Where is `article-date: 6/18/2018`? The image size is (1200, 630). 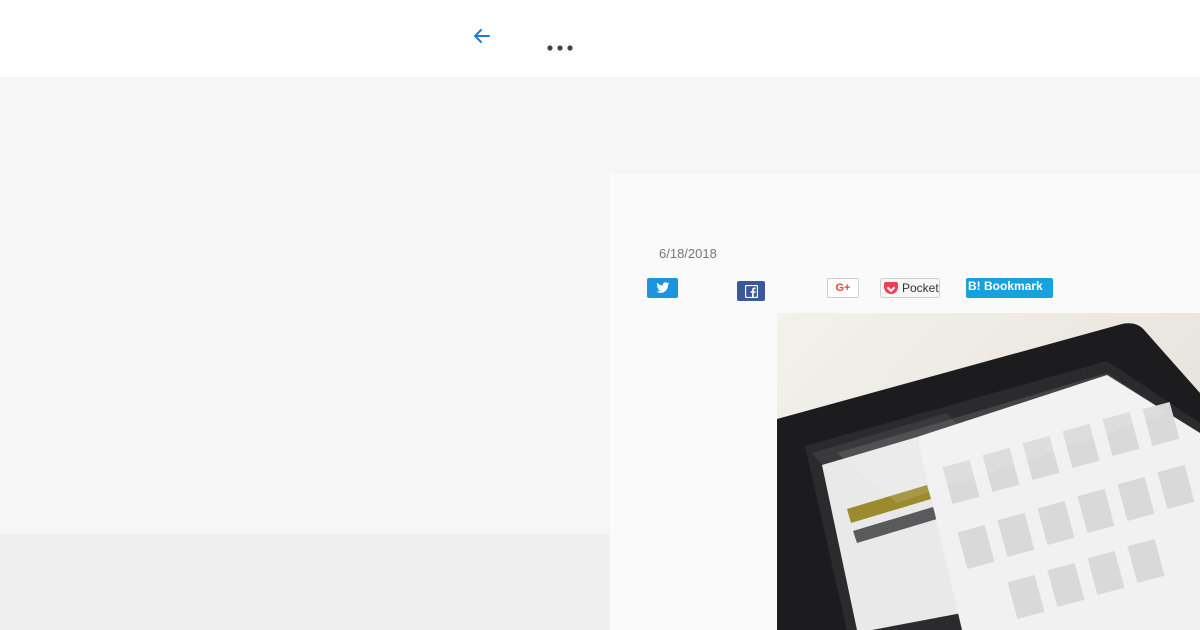 article-date: 6/18/2018 is located at coordinates (688, 253).